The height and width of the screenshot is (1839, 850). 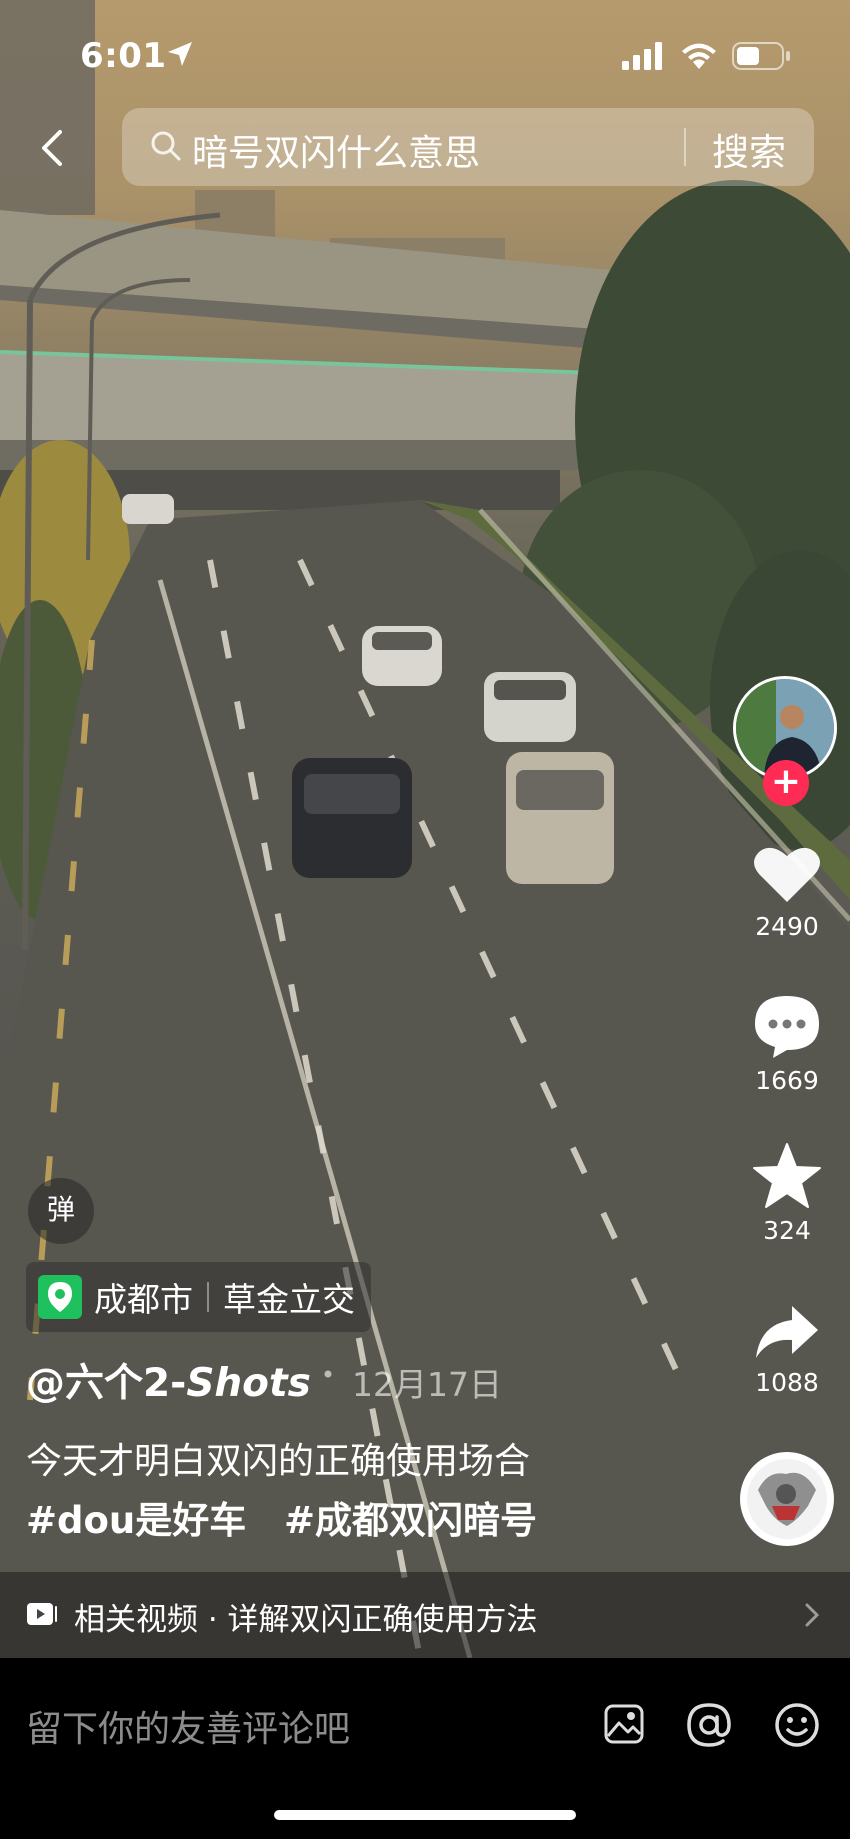 What do you see at coordinates (812, 1615) in the screenshot?
I see `chevron-right-icon` at bounding box center [812, 1615].